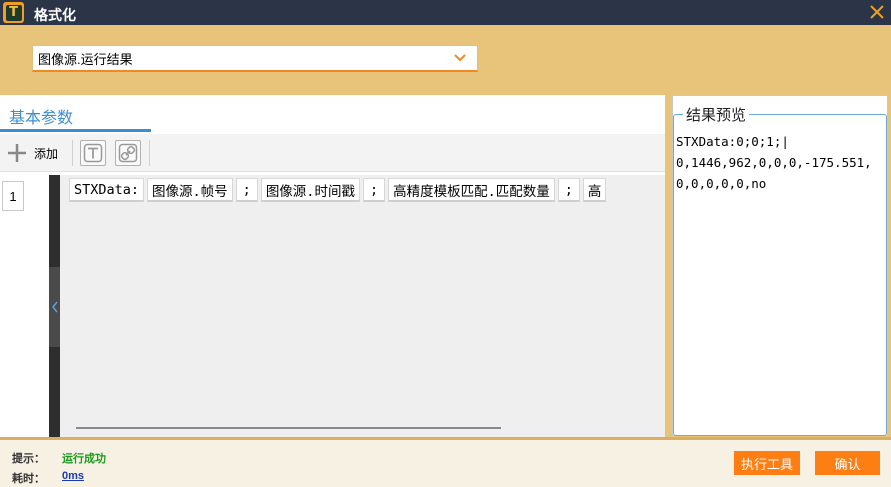 This screenshot has height=487, width=891. What do you see at coordinates (594, 190) in the screenshot?
I see `chip-variable: 高` at bounding box center [594, 190].